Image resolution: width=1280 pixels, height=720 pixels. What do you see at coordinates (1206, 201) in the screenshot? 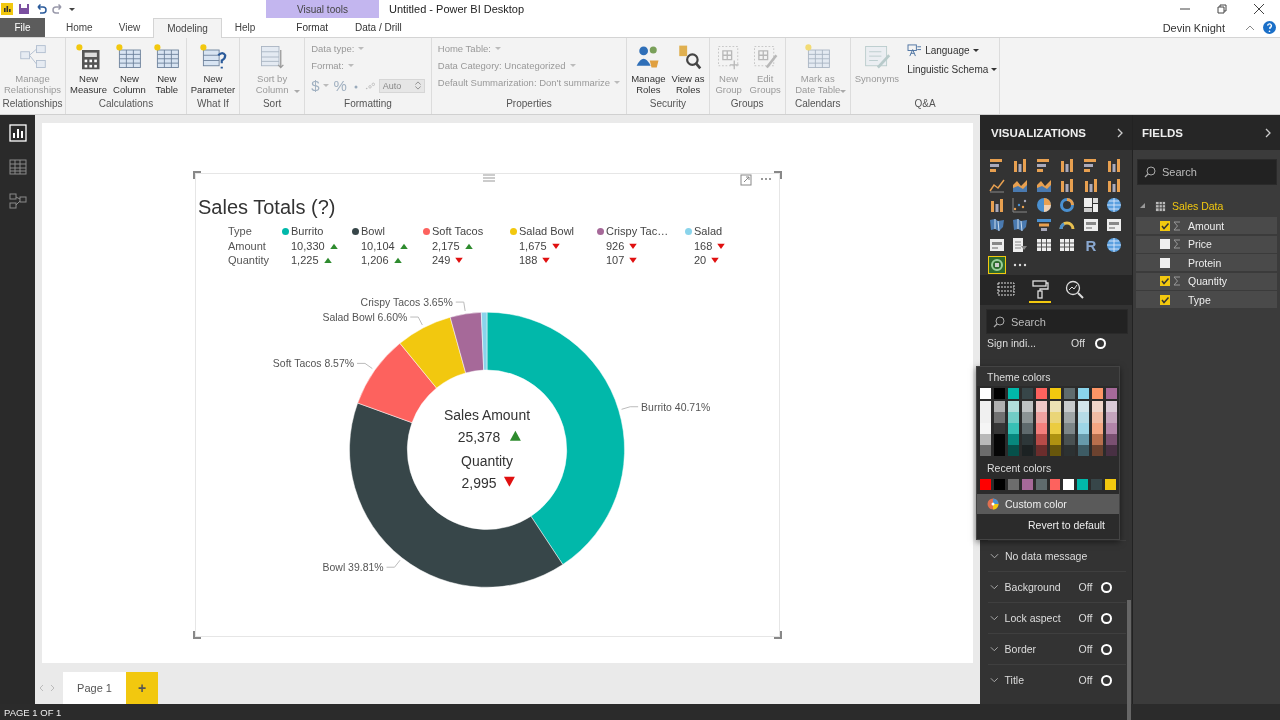
I see `table-node: Sales Data` at bounding box center [1206, 201].